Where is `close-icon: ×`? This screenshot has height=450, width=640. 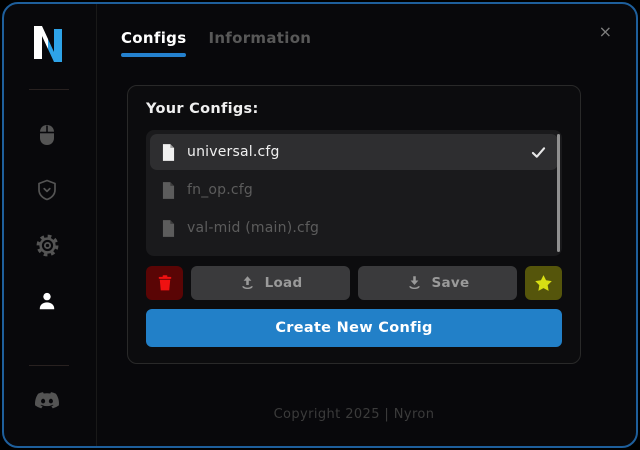
close-icon: × is located at coordinates (605, 32).